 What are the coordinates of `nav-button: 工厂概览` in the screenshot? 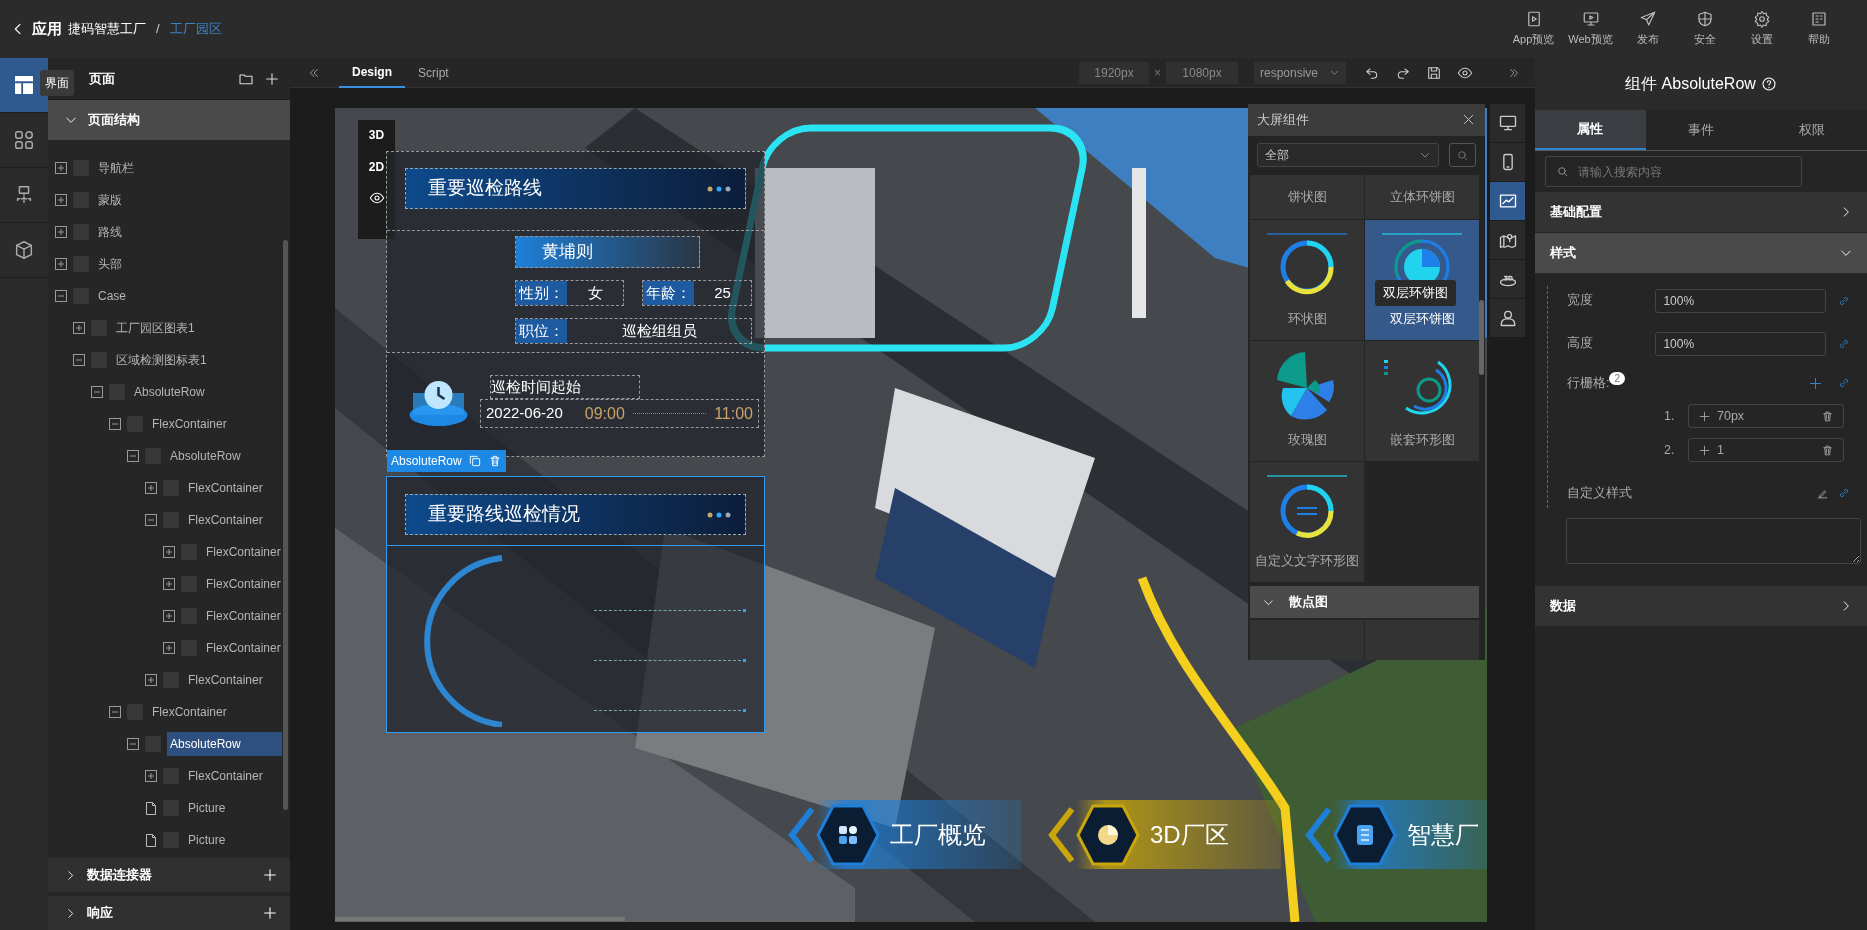 It's located at (903, 834).